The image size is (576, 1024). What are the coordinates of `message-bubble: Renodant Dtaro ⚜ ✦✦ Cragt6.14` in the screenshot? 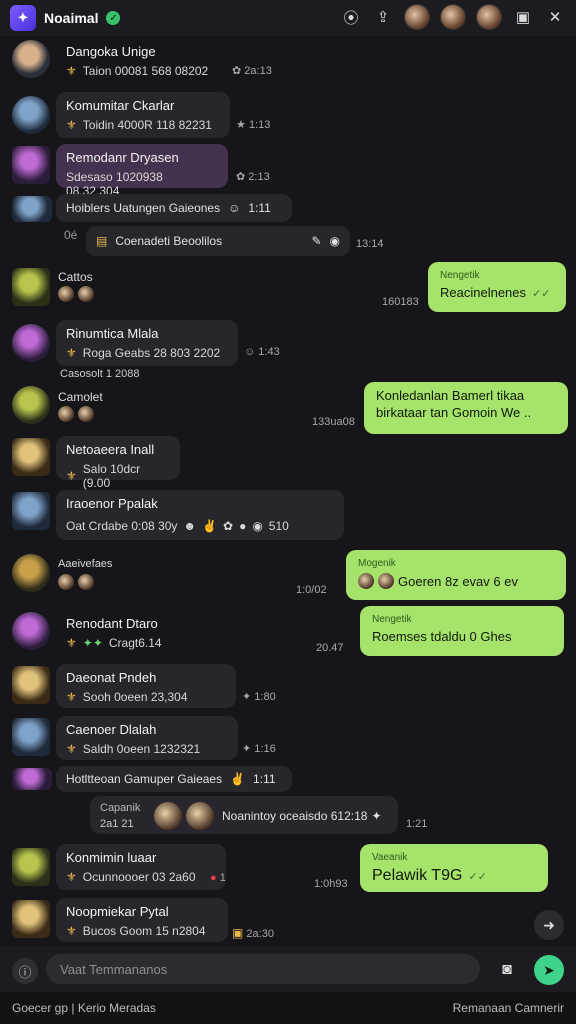 It's located at (131, 632).